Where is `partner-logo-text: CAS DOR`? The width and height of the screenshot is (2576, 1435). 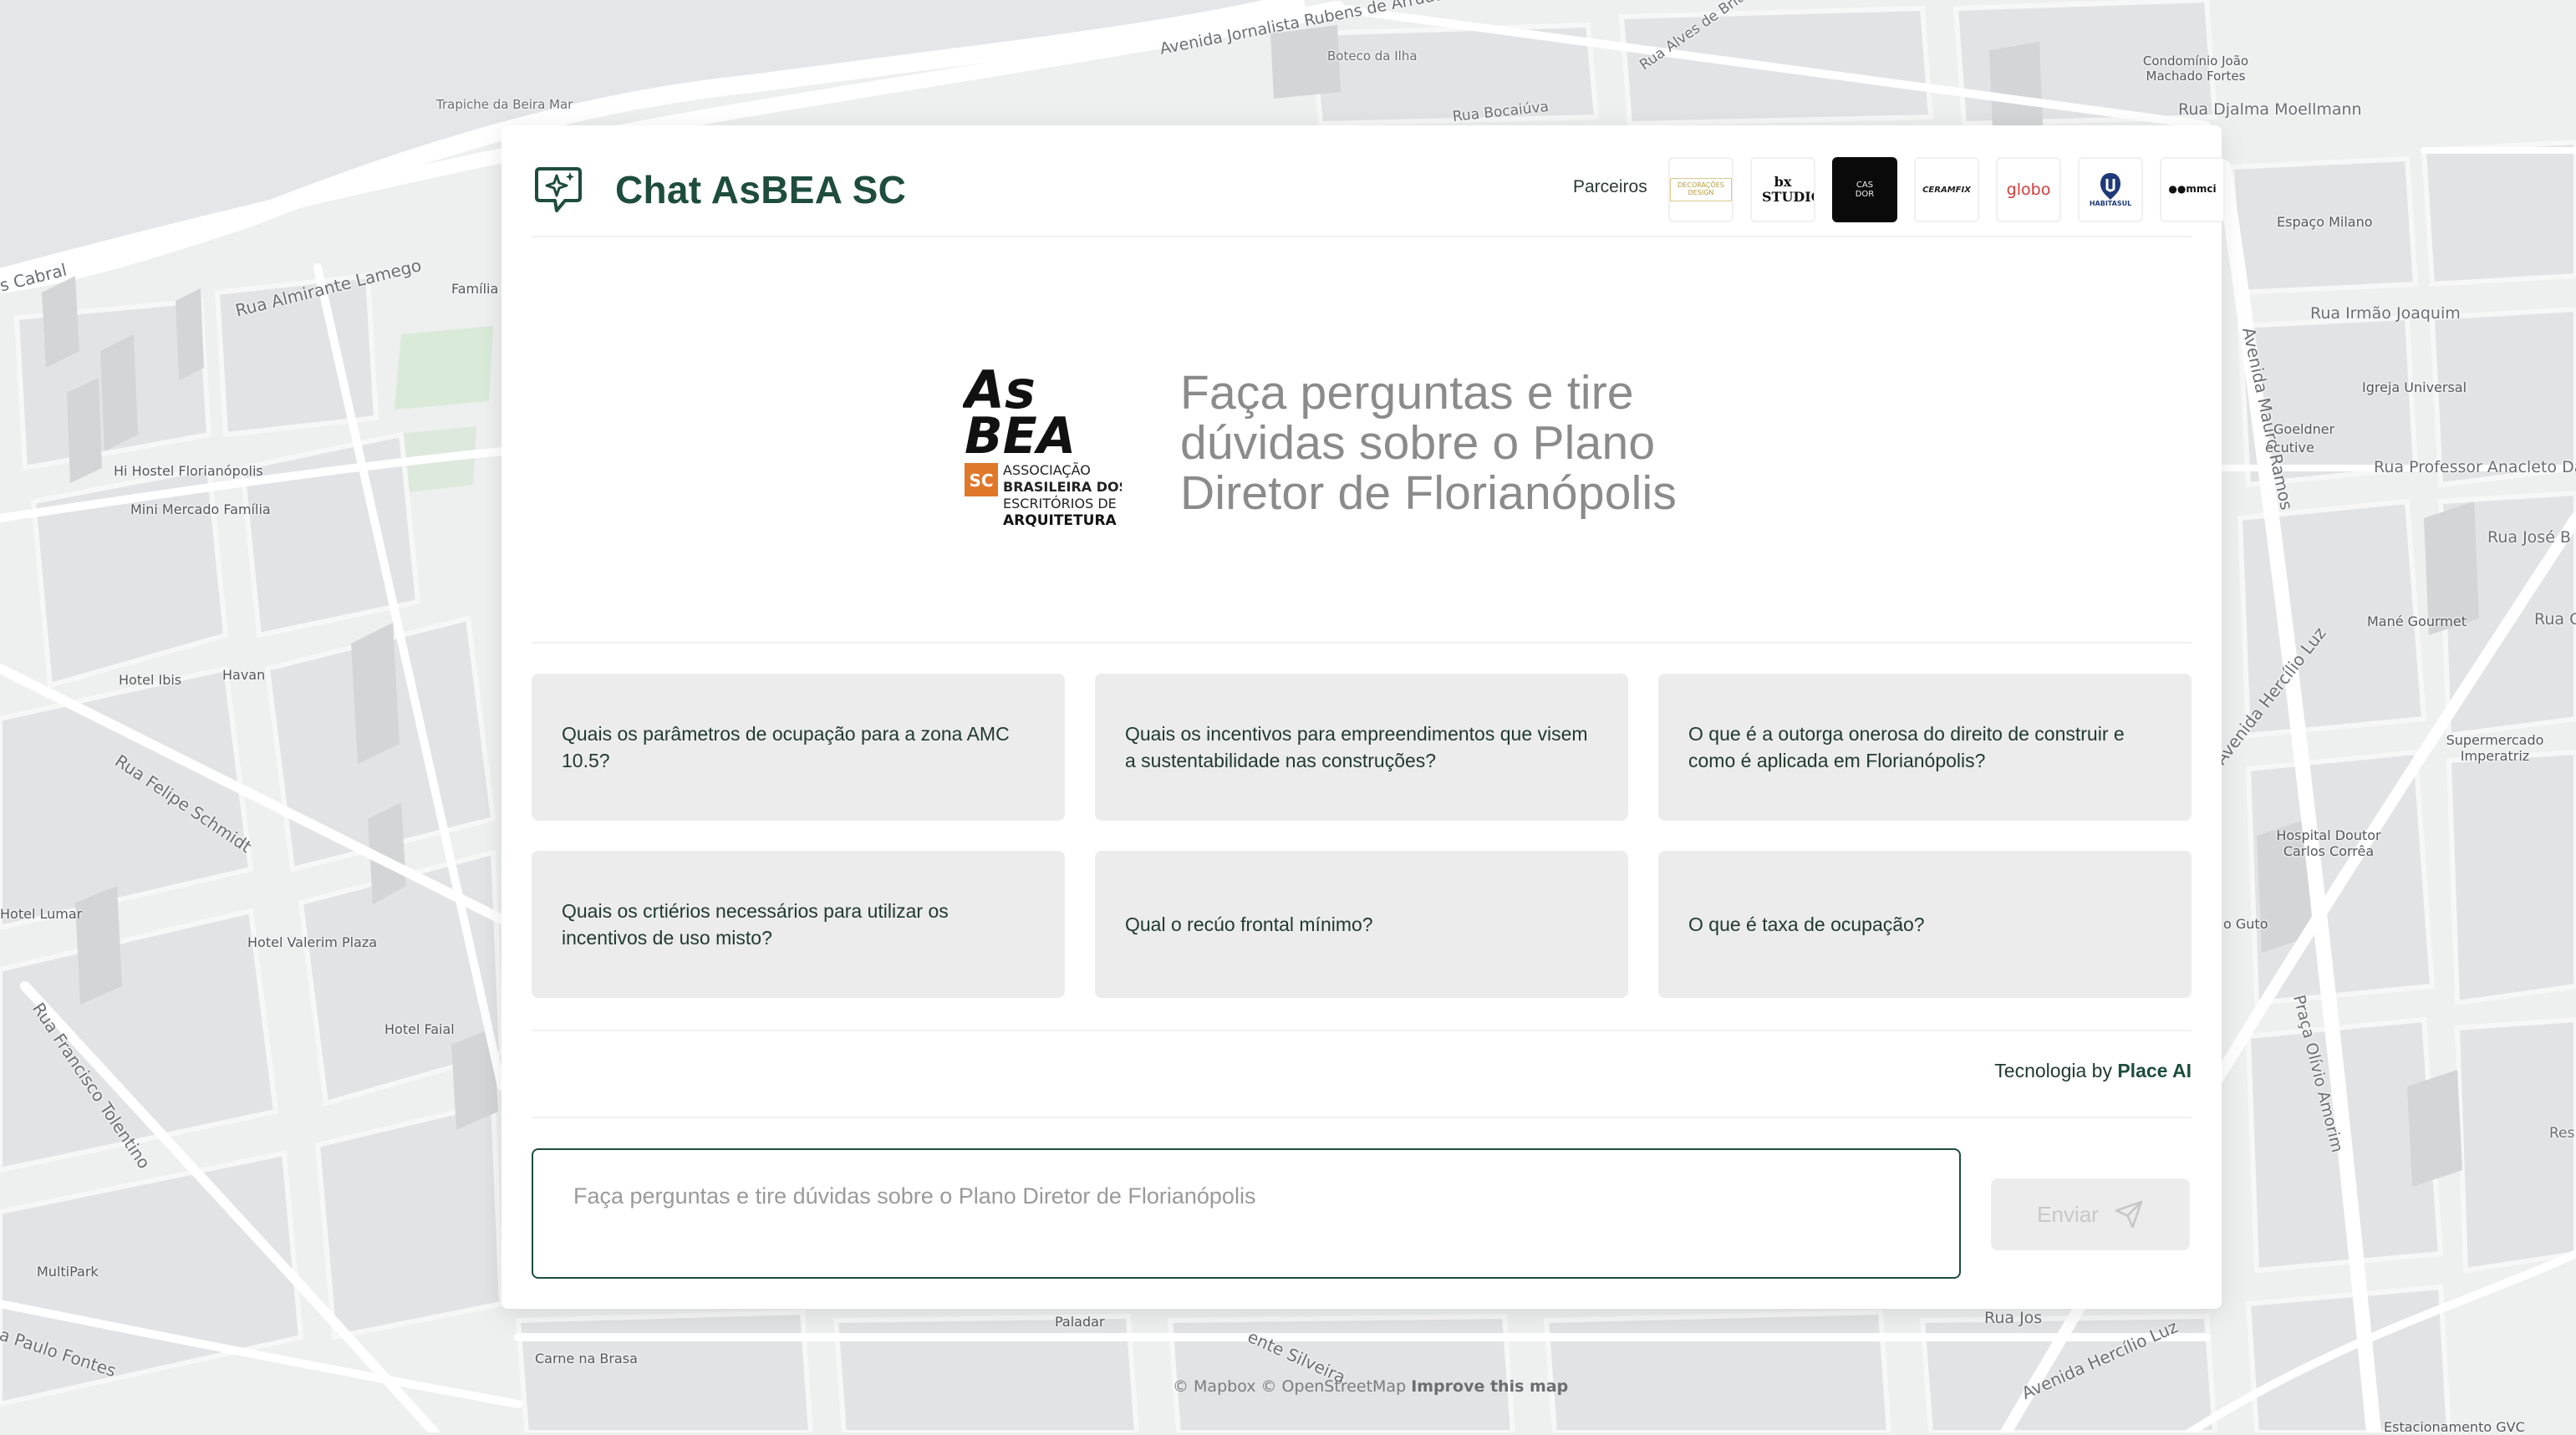
partner-logo-text: CAS DOR is located at coordinates (1865, 190).